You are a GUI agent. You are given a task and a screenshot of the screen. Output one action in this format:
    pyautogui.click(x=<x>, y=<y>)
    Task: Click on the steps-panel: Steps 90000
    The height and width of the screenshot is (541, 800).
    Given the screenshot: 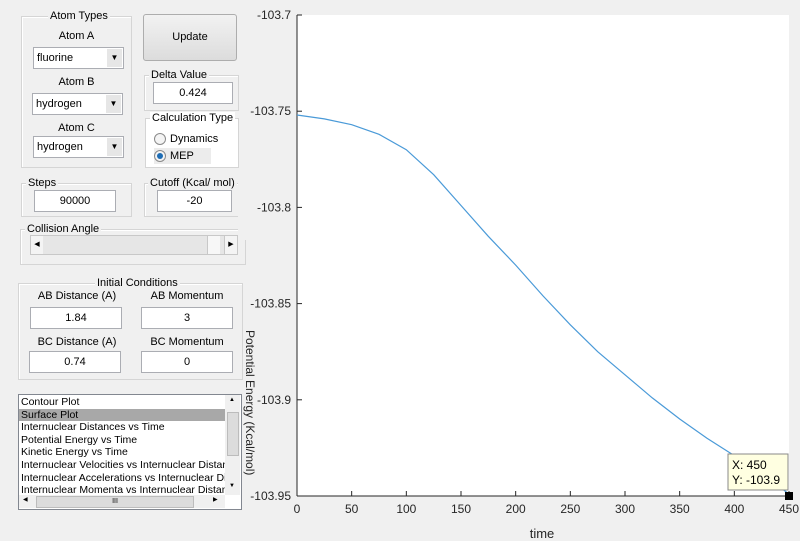 What is the action you would take?
    pyautogui.click(x=76, y=197)
    